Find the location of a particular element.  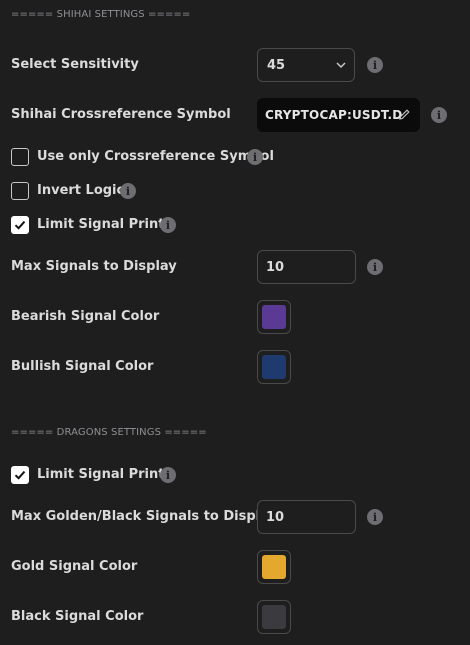

use-only-symbol-checkbox is located at coordinates (20, 157).